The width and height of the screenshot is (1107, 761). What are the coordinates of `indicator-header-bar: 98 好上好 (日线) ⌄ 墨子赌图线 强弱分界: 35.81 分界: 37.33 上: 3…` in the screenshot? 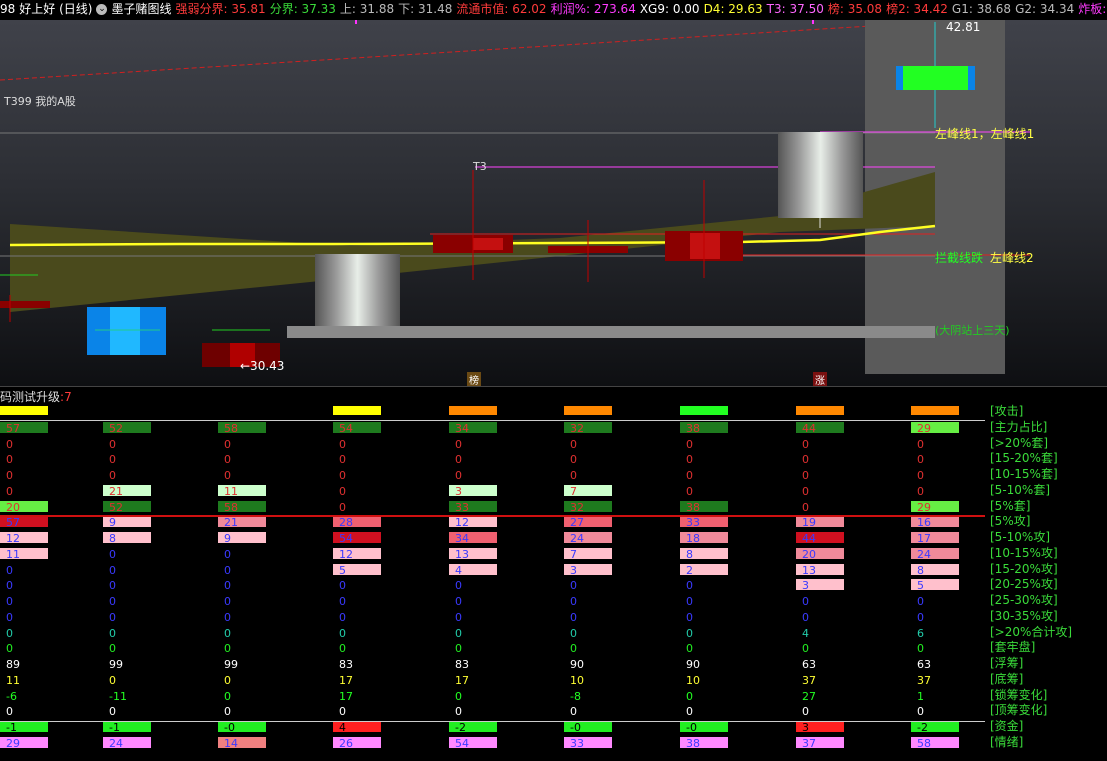 It's located at (553, 10).